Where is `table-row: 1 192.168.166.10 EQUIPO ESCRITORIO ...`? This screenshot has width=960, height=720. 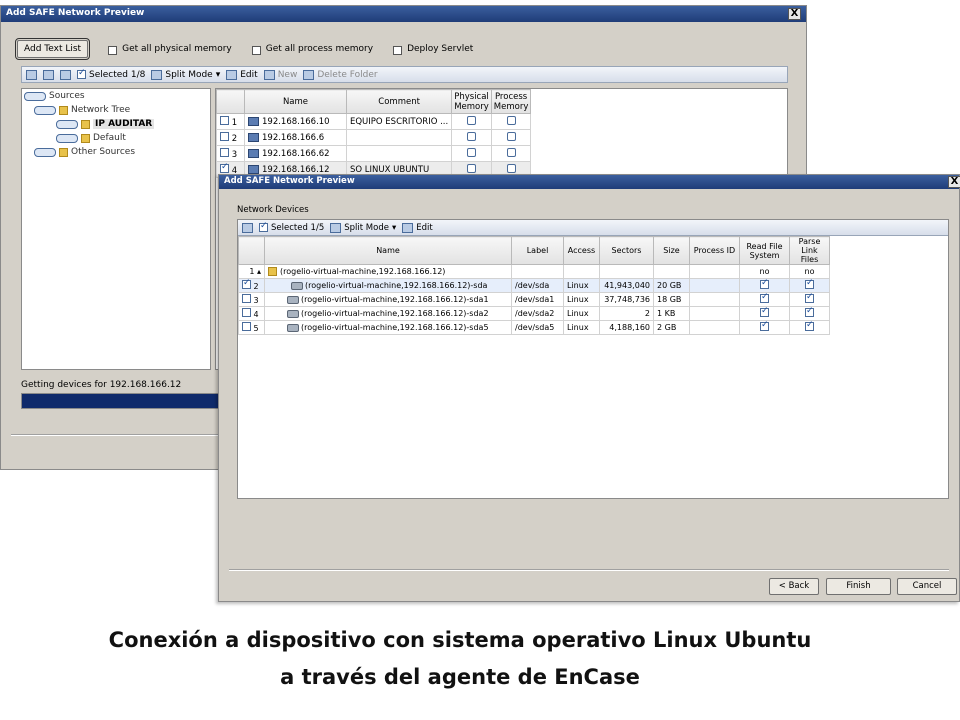
table-row: 1 192.168.166.10 EQUIPO ESCRITORIO ... is located at coordinates (374, 121).